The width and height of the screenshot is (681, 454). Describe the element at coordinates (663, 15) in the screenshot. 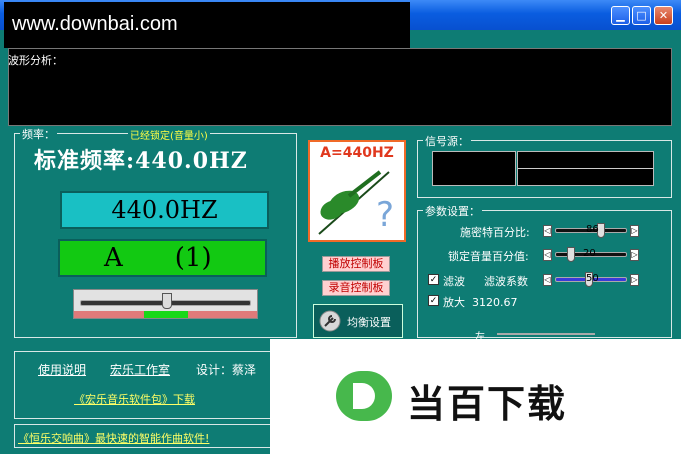

I see `close-button: ✕` at that location.